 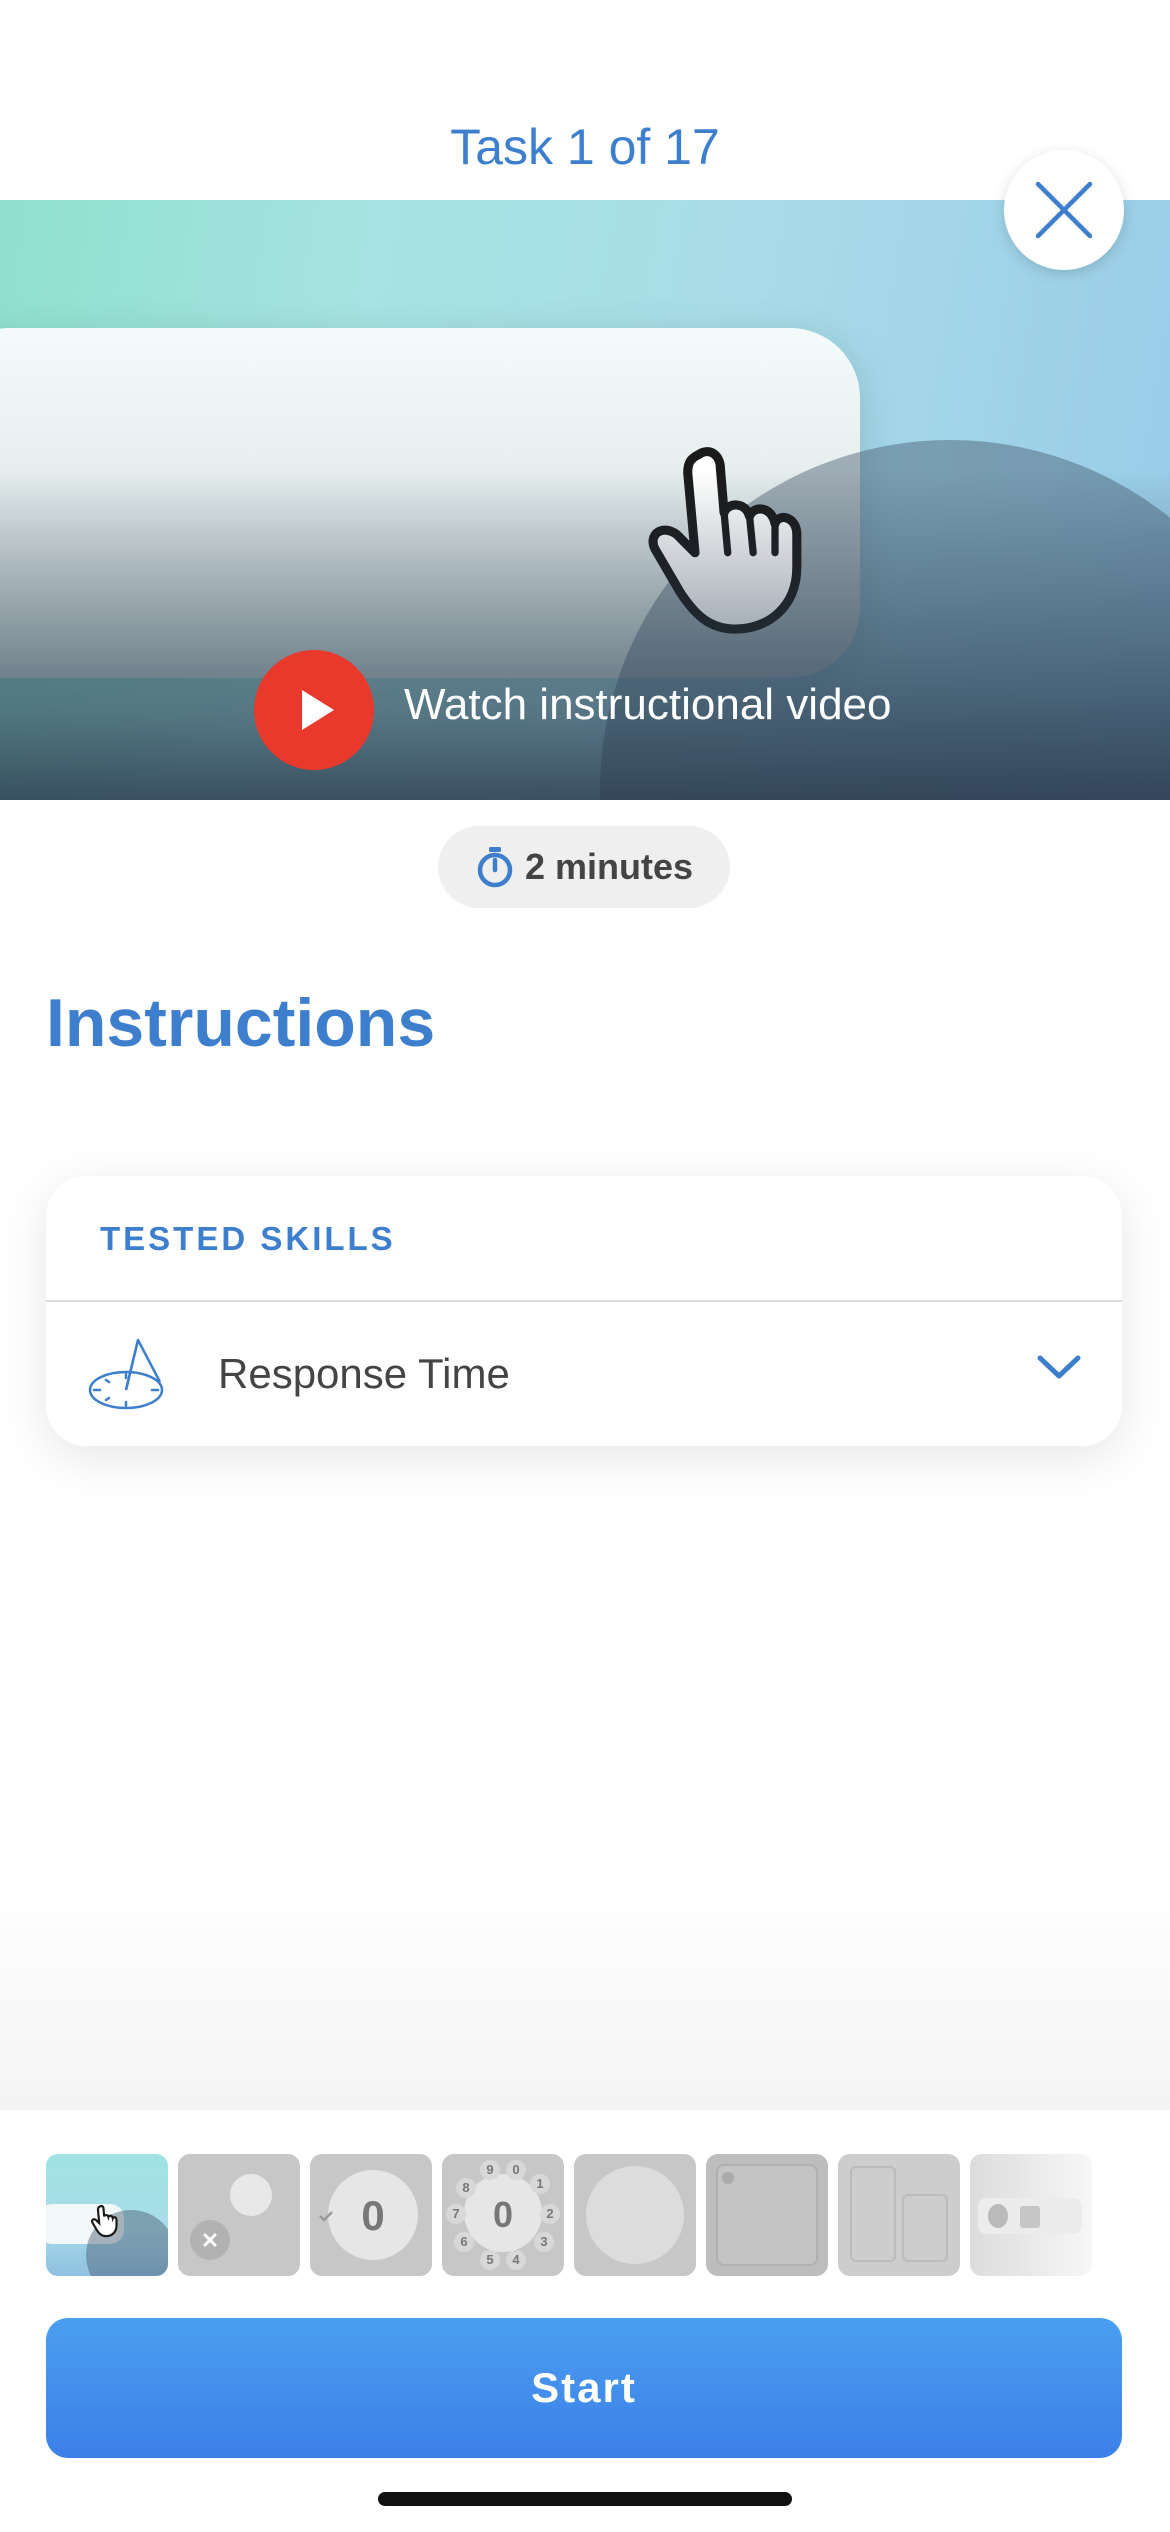 I want to click on watch-video-label: Watch instructional video, so click(x=647, y=705).